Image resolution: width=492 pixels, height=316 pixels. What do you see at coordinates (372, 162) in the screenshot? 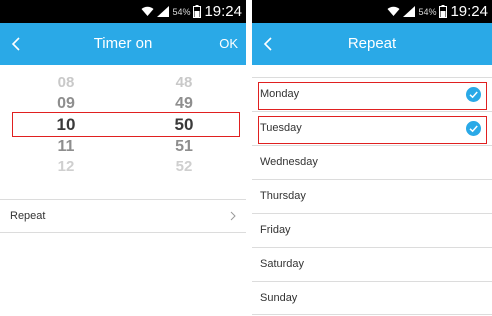
I see `day-row-wednesday: Wednesday` at bounding box center [372, 162].